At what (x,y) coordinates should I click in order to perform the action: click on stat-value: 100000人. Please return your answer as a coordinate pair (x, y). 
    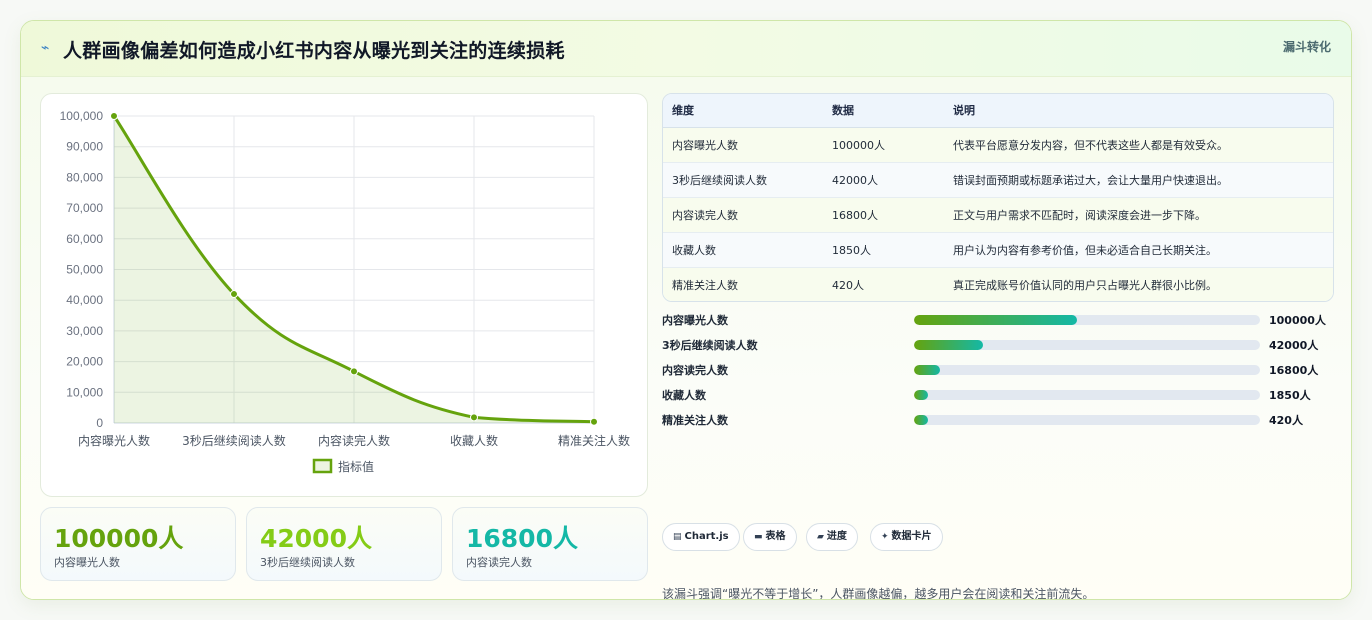
    Looking at the image, I should click on (119, 538).